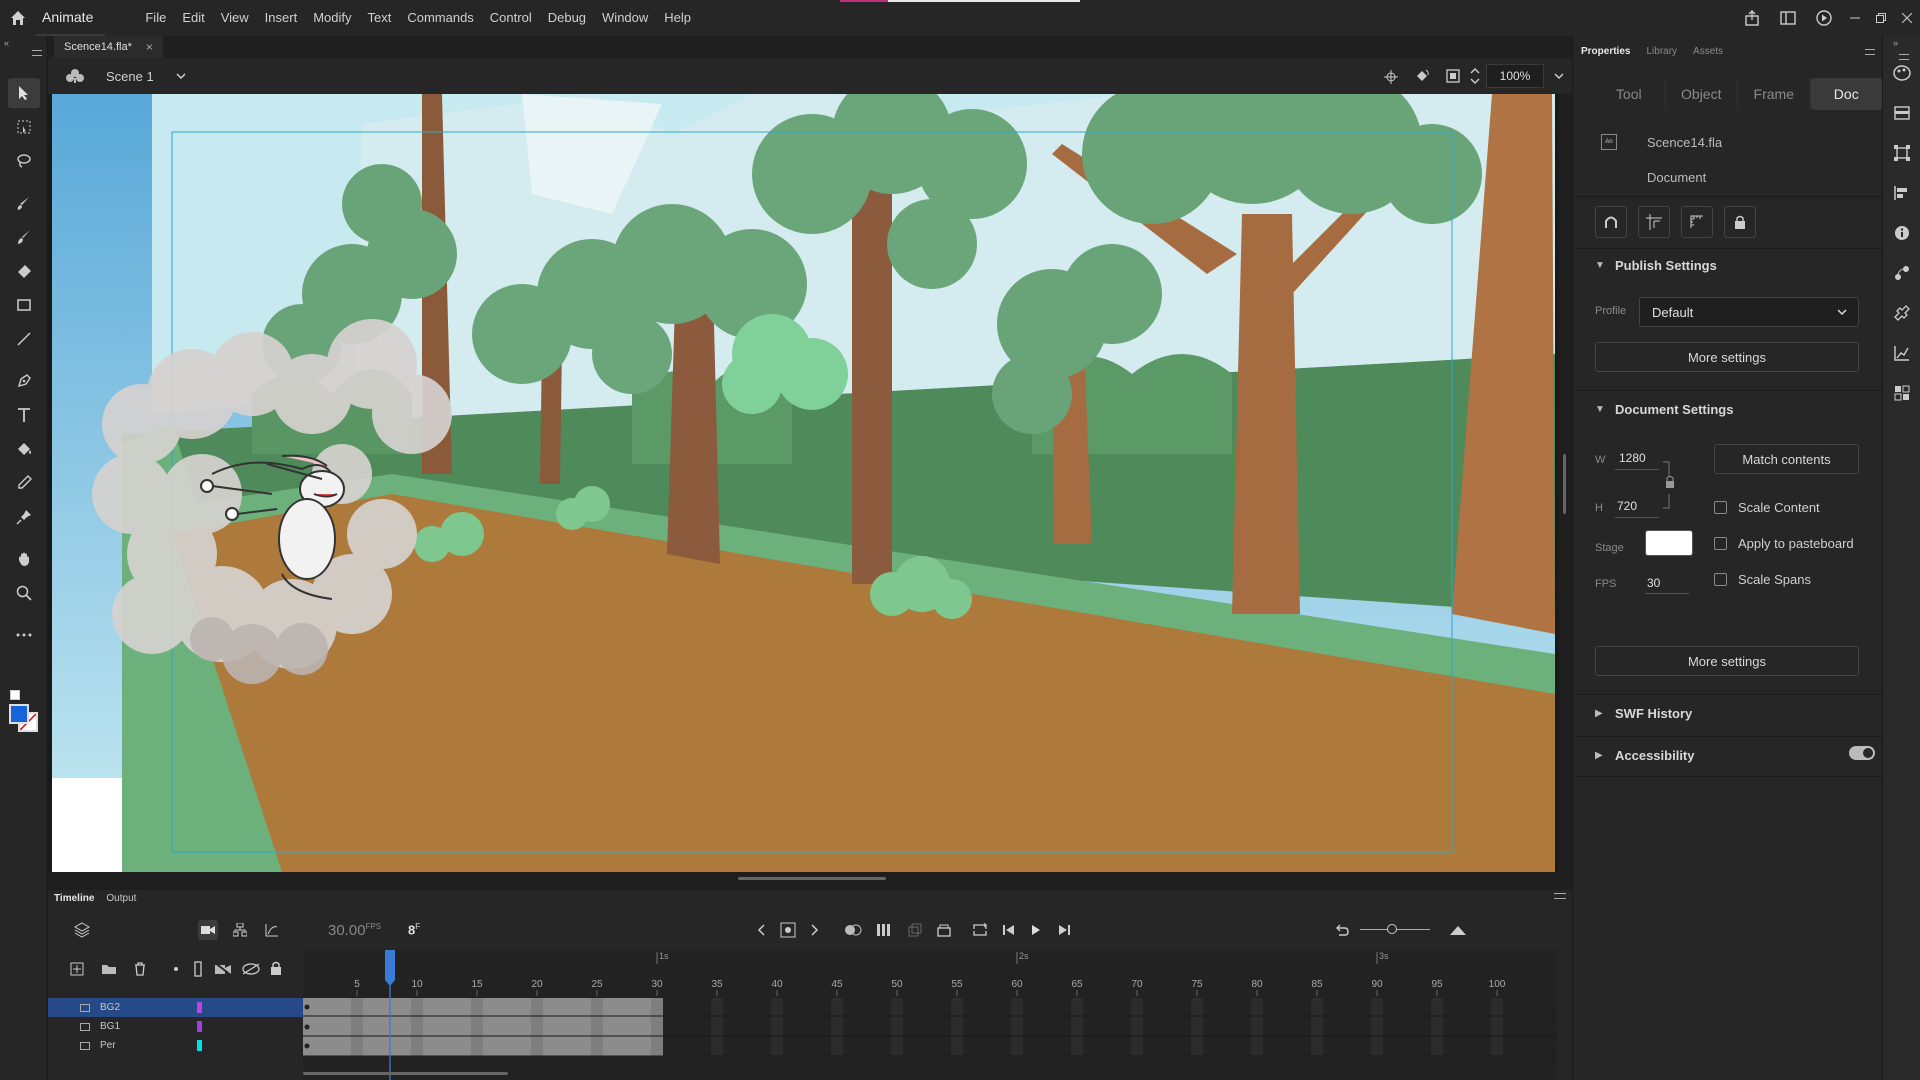  I want to click on accessibility-toggle, so click(1862, 753).